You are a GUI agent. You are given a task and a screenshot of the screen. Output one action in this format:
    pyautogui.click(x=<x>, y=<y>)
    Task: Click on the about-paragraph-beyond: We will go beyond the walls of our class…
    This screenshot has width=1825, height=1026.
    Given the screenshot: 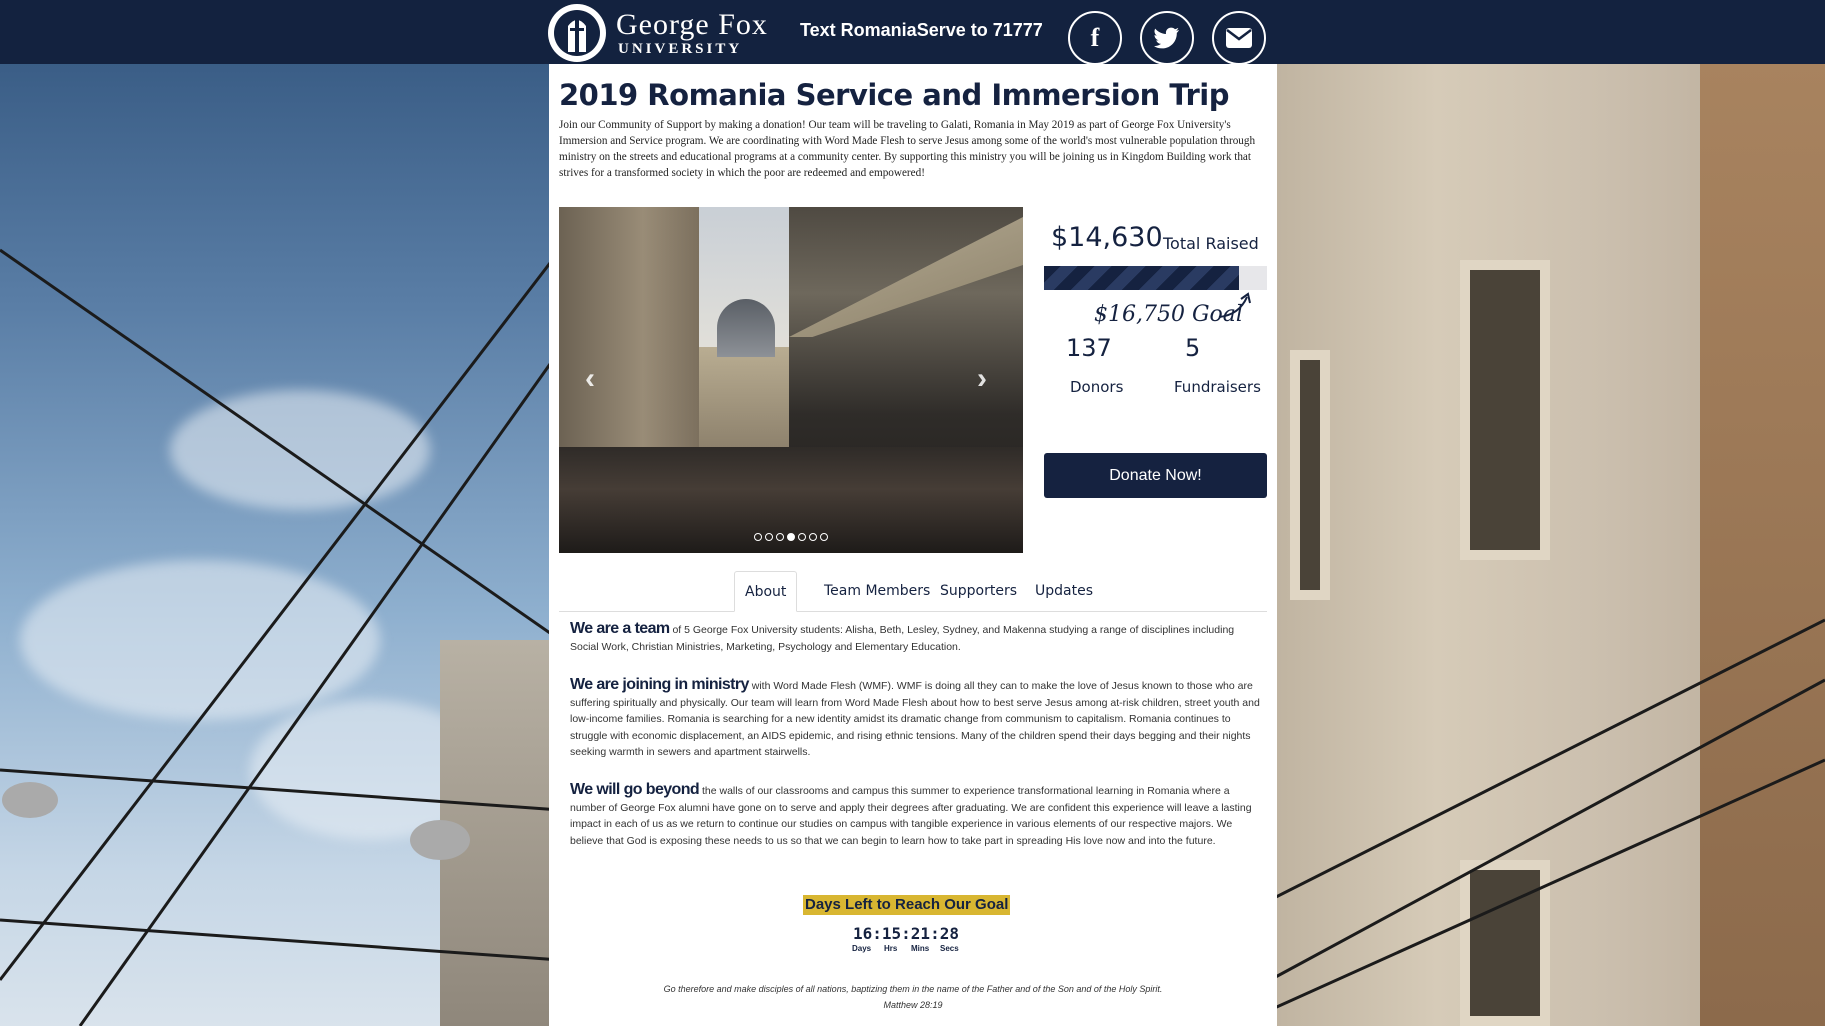 What is the action you would take?
    pyautogui.click(x=915, y=815)
    